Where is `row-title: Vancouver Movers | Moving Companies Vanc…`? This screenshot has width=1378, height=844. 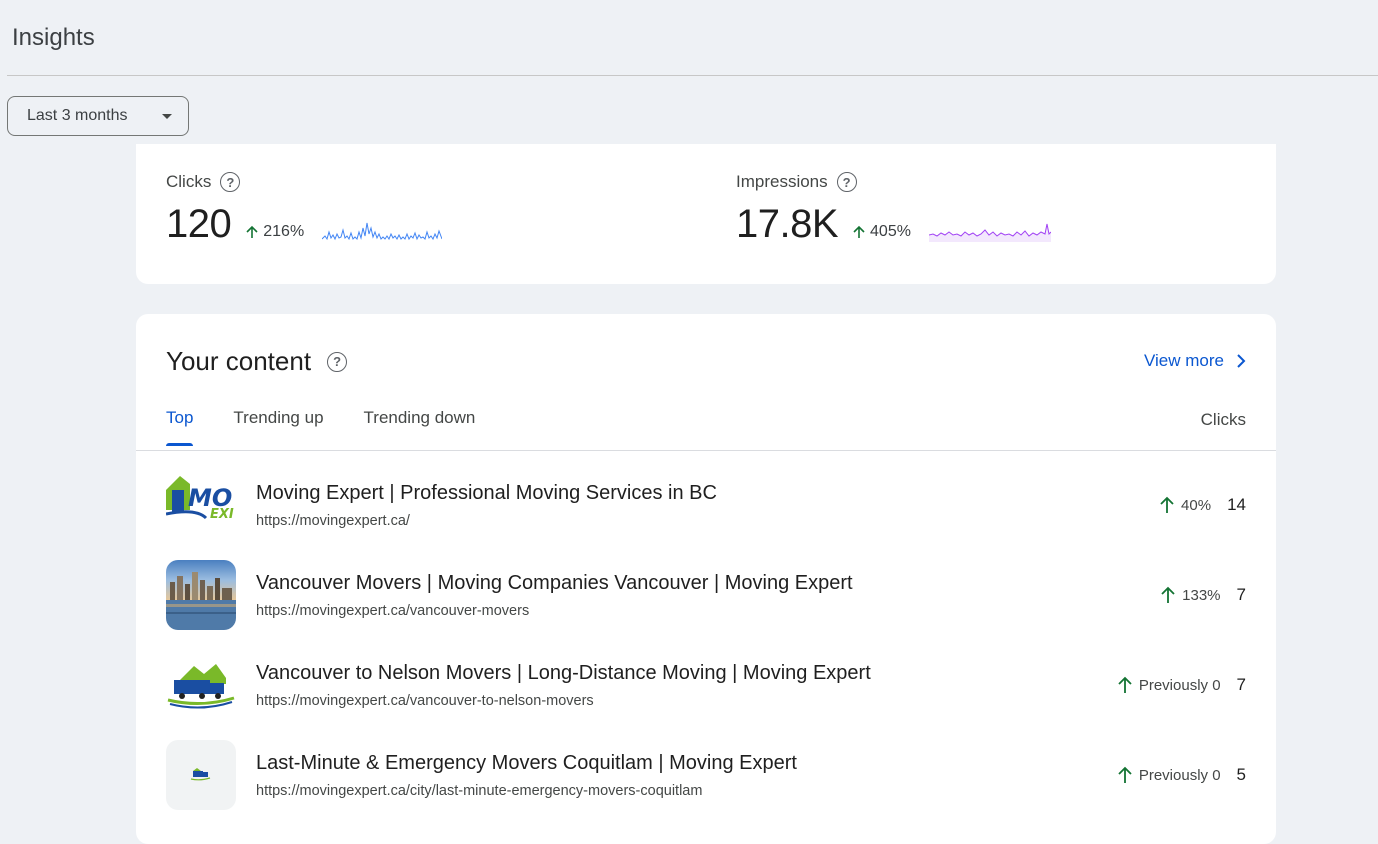 row-title: Vancouver Movers | Moving Companies Vanc… is located at coordinates (554, 582).